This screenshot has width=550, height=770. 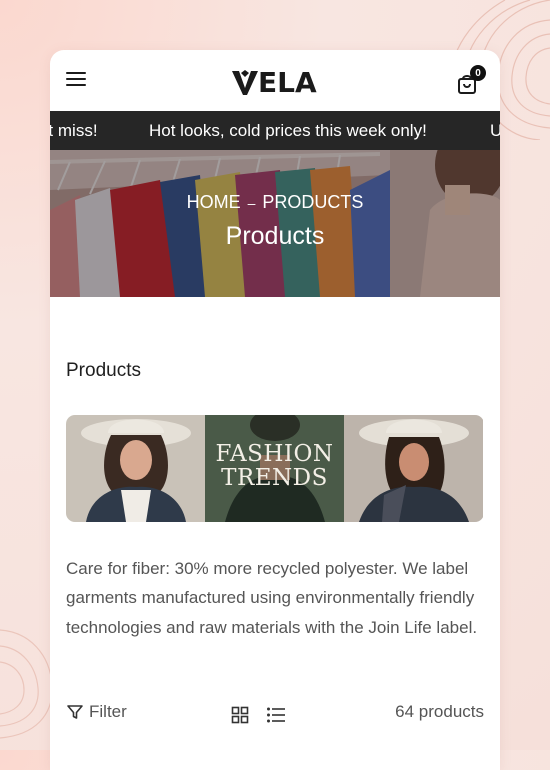 What do you see at coordinates (413, 468) in the screenshot?
I see `banner-model-right` at bounding box center [413, 468].